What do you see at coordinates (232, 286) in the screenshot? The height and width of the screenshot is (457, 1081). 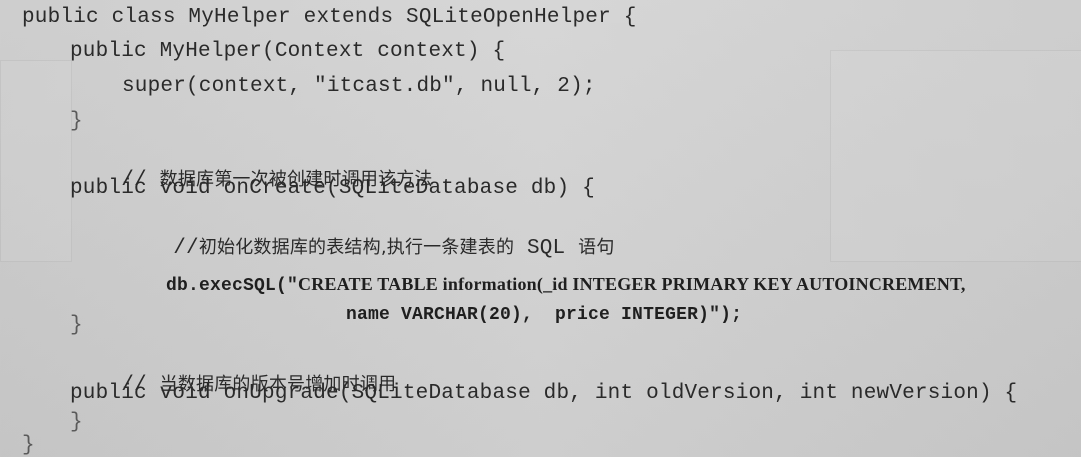 I see `execsql-call: db.execSQL("` at bounding box center [232, 286].